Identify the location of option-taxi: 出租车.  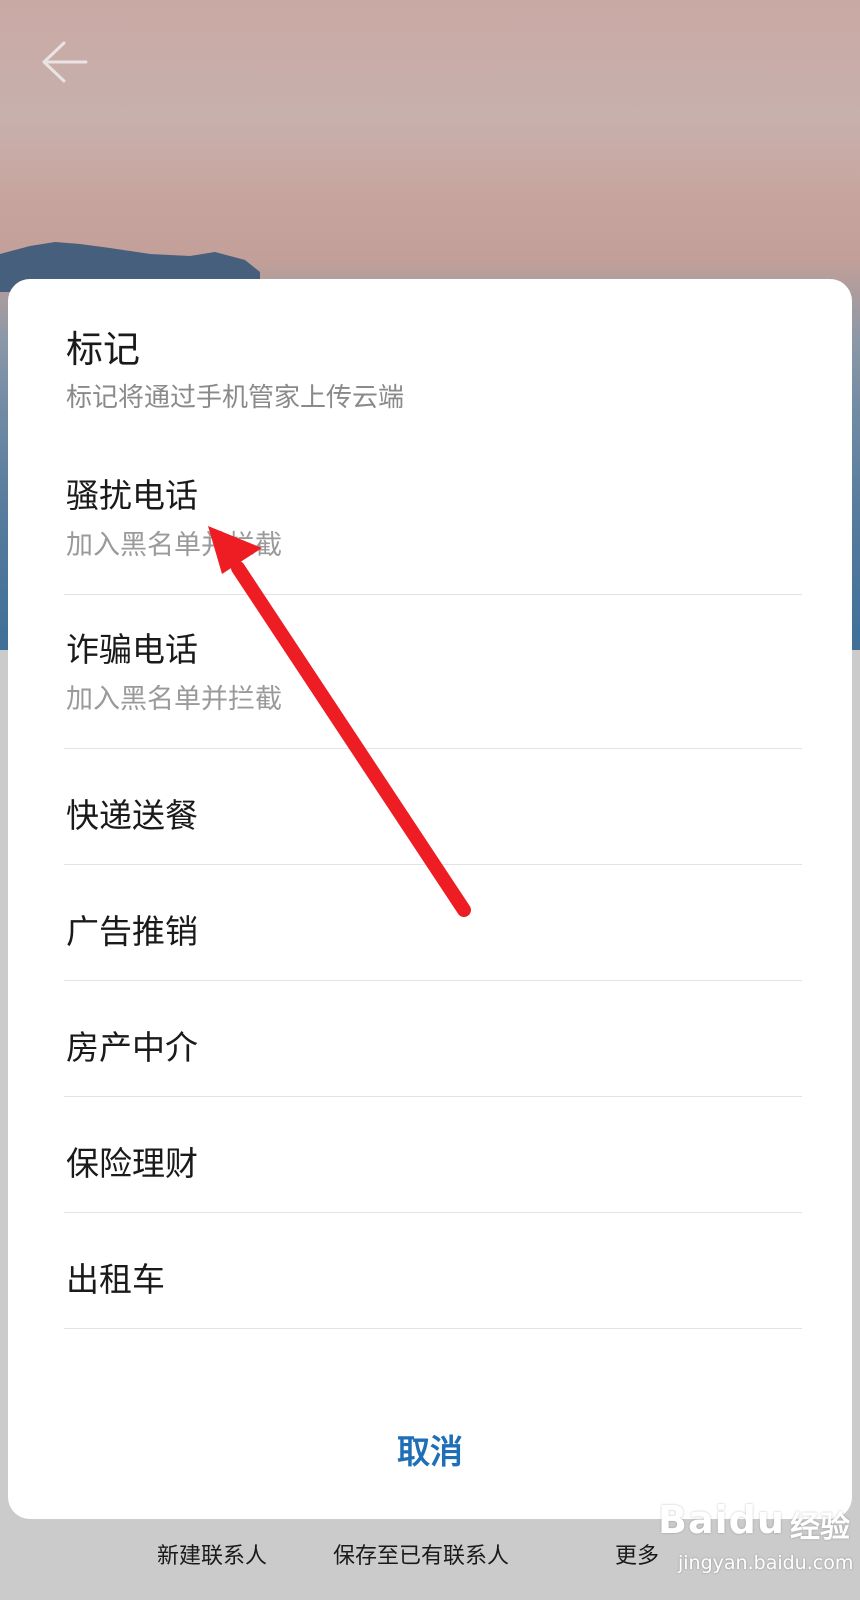
(433, 1271).